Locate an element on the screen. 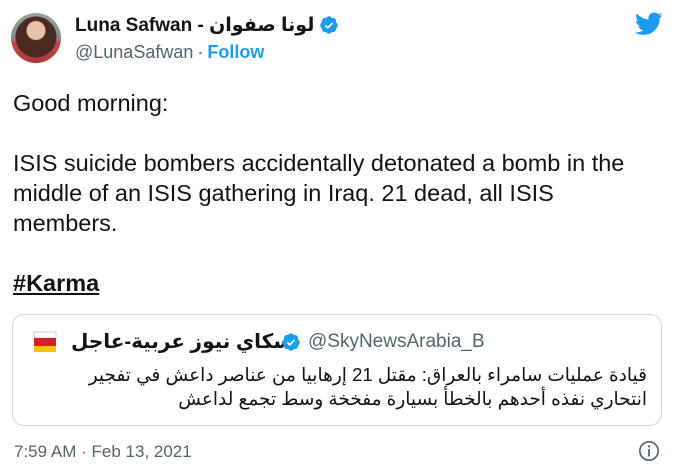 This screenshot has width=673, height=467. tweet-date: Feb 13, 2021 is located at coordinates (141, 451).